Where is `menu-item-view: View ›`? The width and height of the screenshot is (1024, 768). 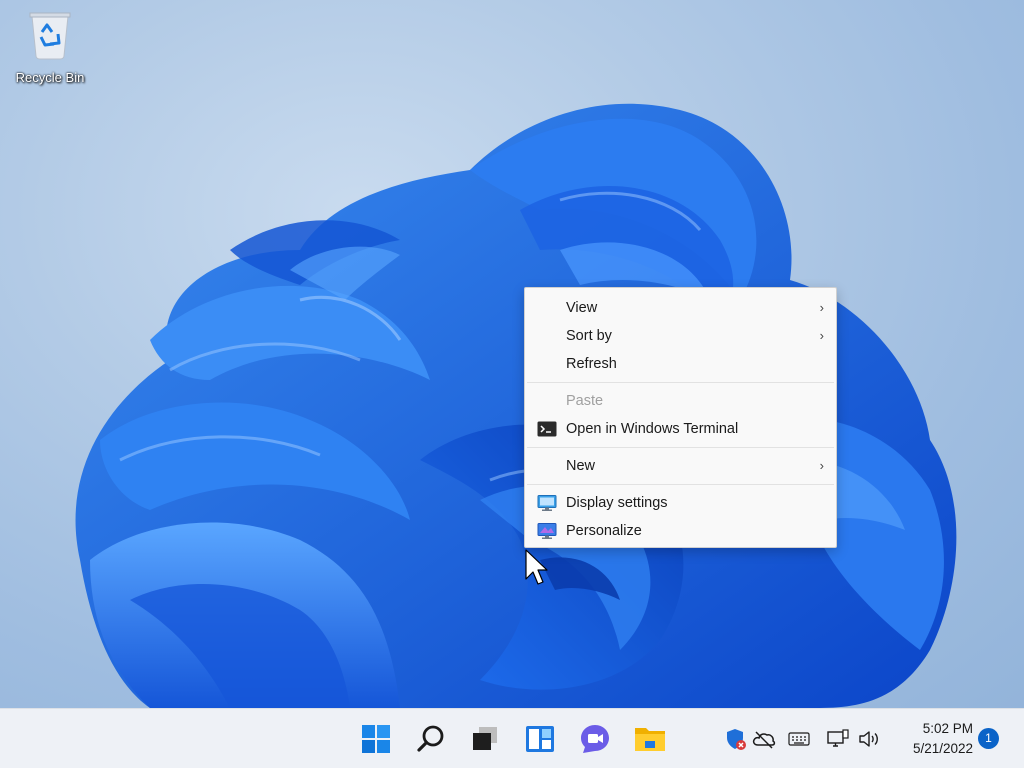
menu-item-view: View › is located at coordinates (680, 308).